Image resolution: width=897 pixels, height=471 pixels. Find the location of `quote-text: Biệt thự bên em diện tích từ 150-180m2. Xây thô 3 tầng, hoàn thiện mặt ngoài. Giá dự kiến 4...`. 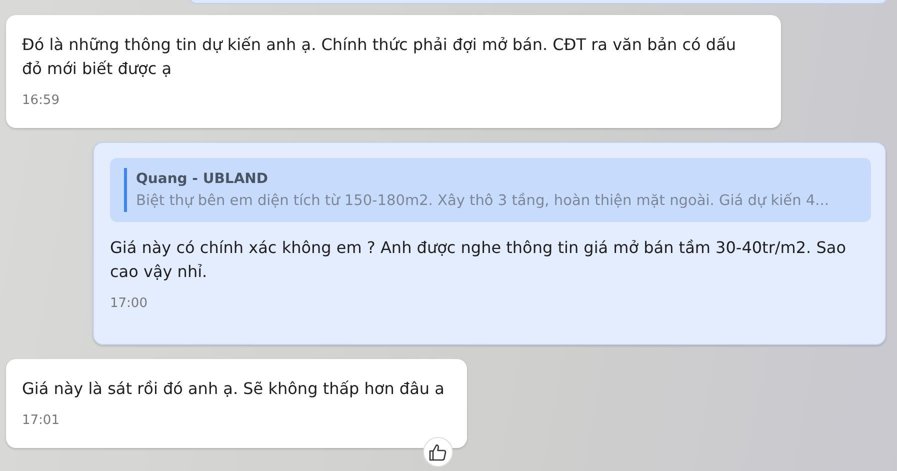

quote-text: Biệt thự bên em diện tích từ 150-180m2. Xây thô 3 tầng, hoàn thiện mặt ngoài. Giá dự kiến 4... is located at coordinates (492, 199).